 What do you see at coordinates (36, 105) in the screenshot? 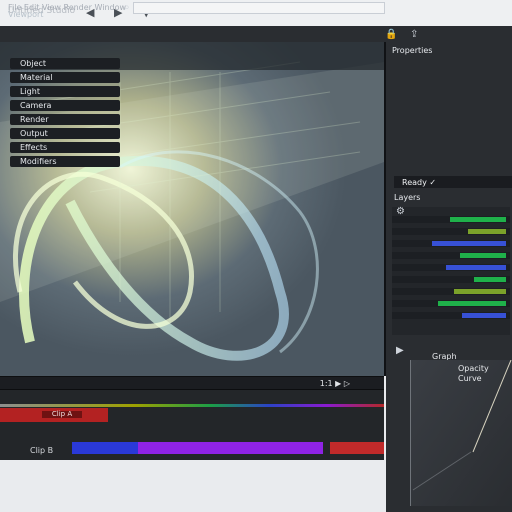
I see `menu-item-label: Camera` at bounding box center [36, 105].